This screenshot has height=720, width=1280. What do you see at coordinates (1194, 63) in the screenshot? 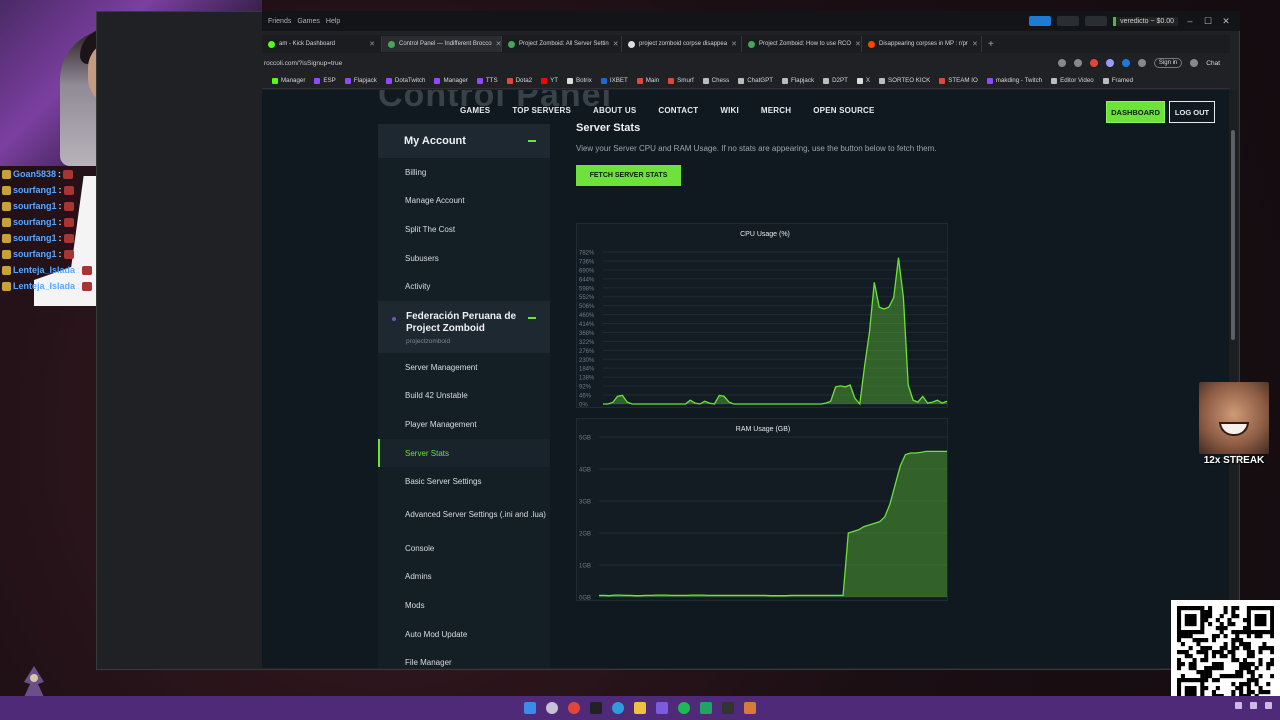
I see `more-menu-icon` at bounding box center [1194, 63].